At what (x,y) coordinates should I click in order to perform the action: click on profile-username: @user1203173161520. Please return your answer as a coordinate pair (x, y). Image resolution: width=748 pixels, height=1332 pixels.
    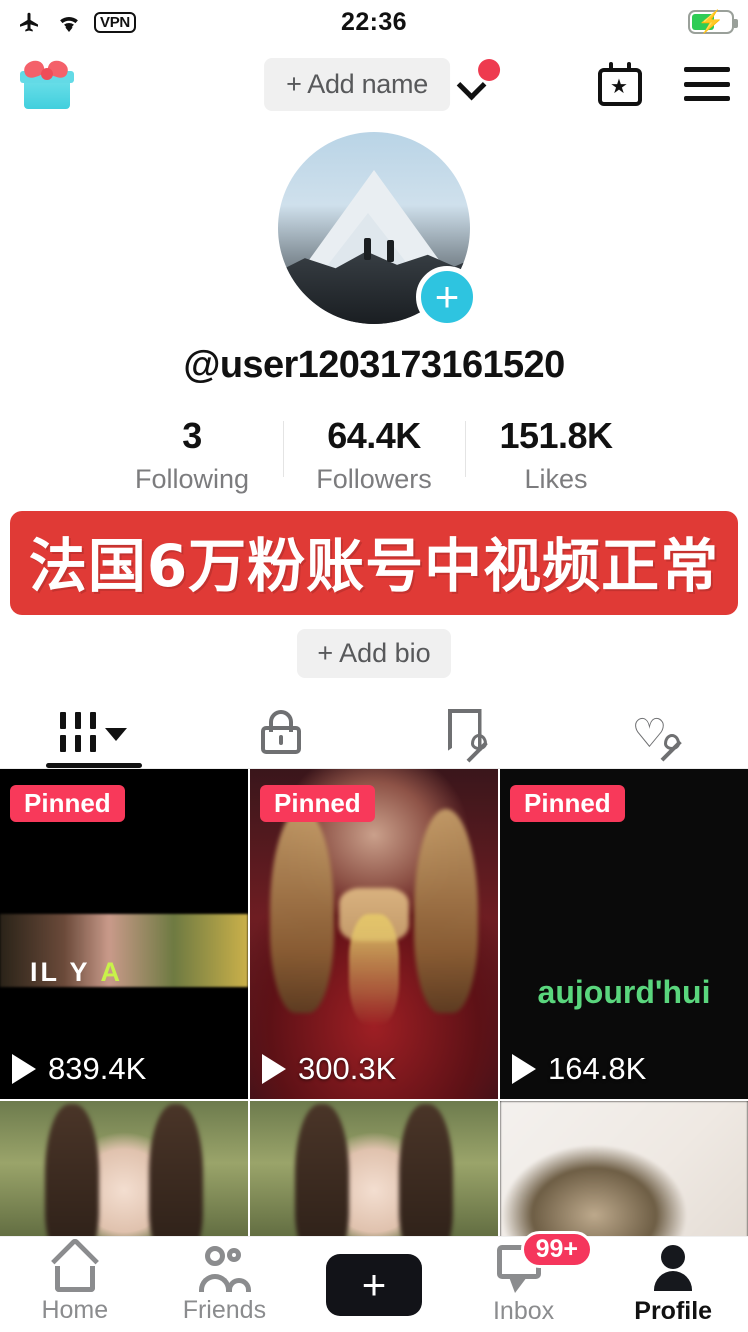
    Looking at the image, I should click on (374, 365).